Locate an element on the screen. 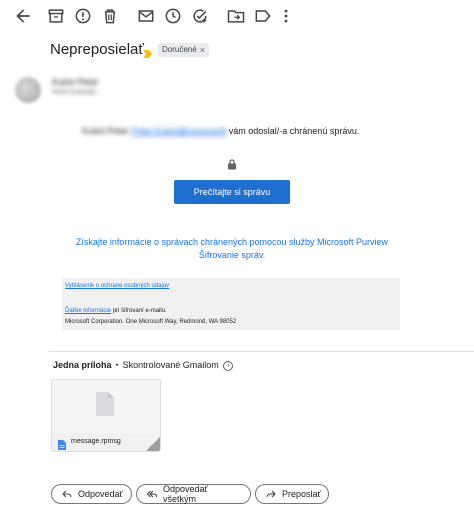  encryption-info-line: Ďalšie informácie pri šifrovaní e-mailu. is located at coordinates (116, 311).